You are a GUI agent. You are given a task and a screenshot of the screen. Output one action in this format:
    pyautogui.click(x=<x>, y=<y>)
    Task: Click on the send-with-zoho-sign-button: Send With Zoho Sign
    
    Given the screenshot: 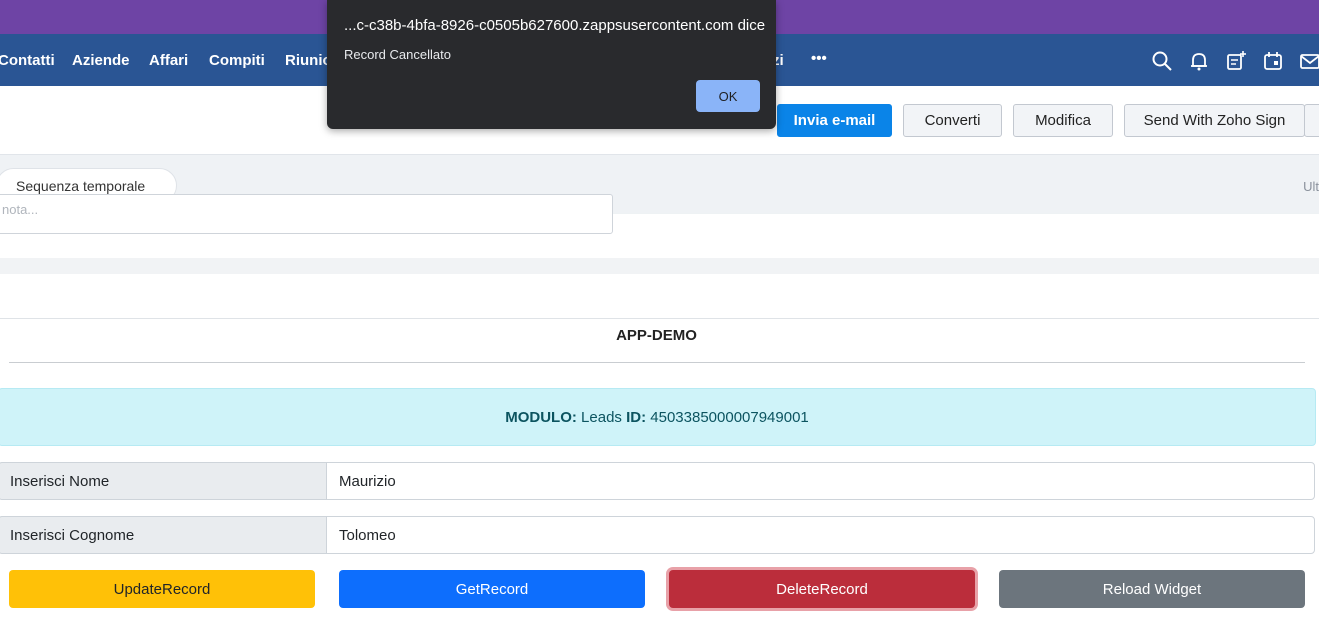 What is the action you would take?
    pyautogui.click(x=1214, y=120)
    